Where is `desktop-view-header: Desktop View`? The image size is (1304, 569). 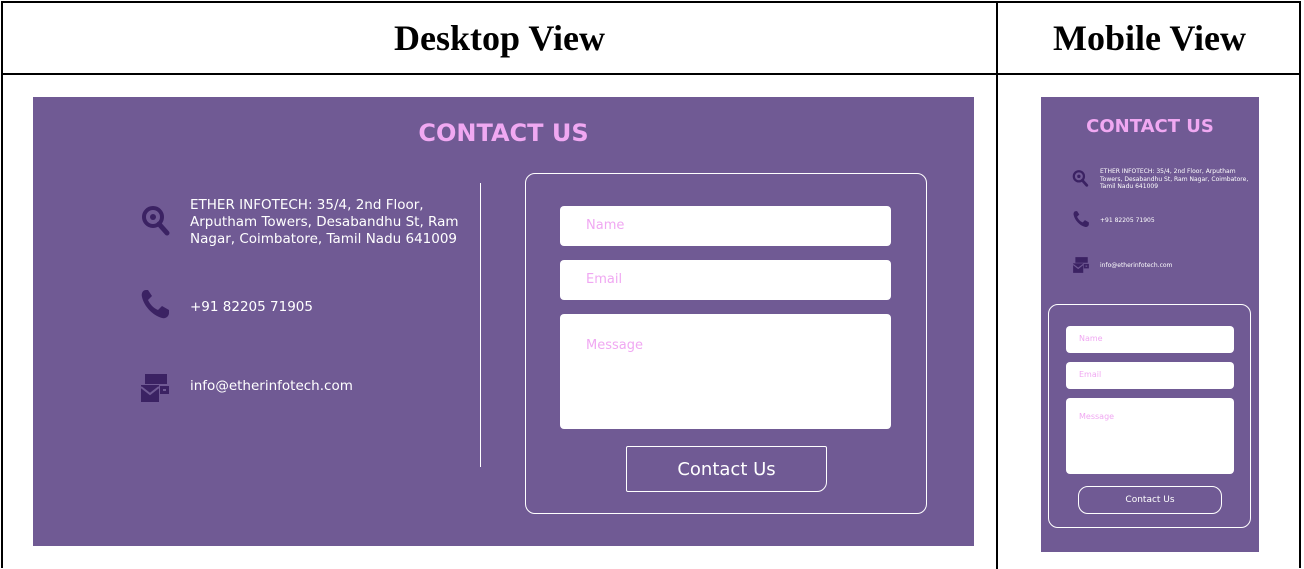
desktop-view-header: Desktop View is located at coordinates (499, 38).